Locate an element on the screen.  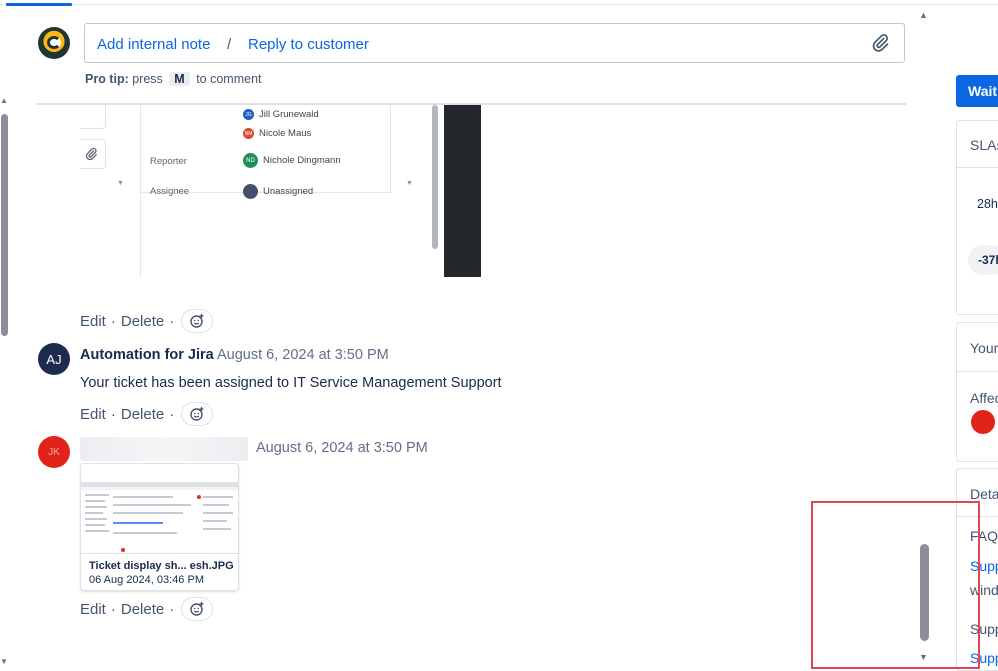
slas-card: SLAs 28h is located at coordinates (977, 217).